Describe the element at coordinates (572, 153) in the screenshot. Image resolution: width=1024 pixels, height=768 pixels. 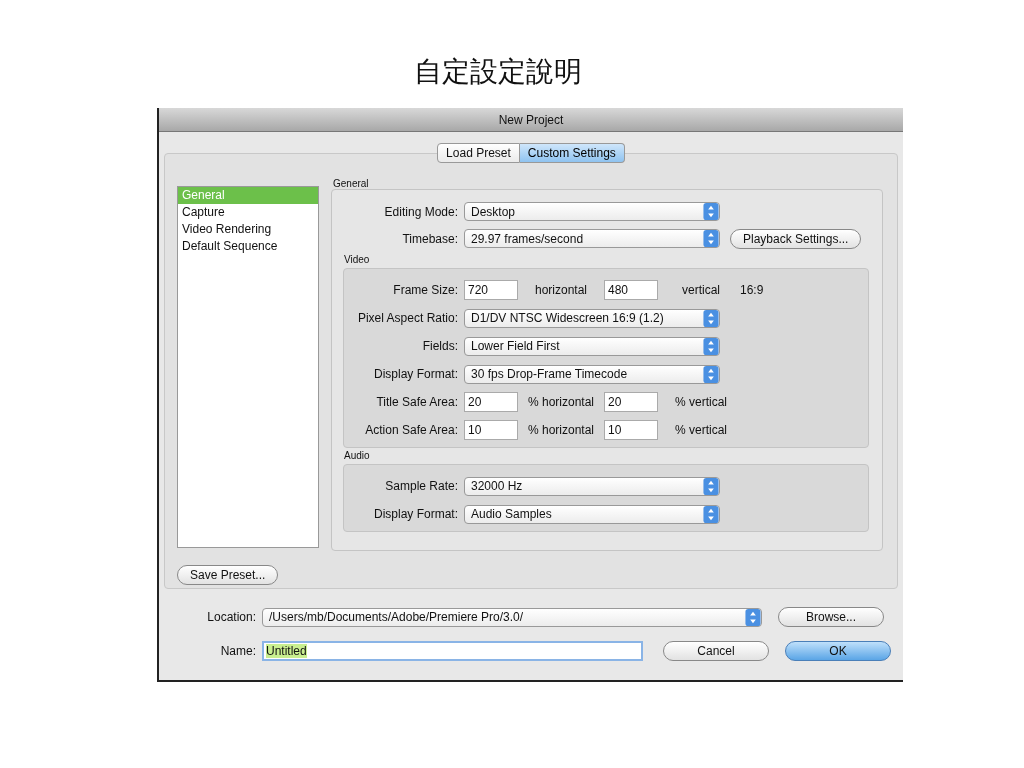
I see `tab: Custom Settings` at that location.